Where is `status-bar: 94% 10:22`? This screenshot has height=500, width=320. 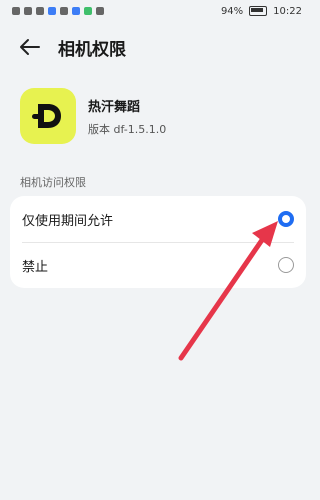 status-bar: 94% 10:22 is located at coordinates (158, 11).